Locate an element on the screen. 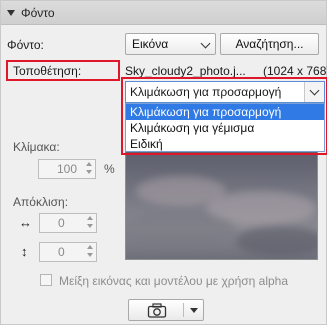 The width and height of the screenshot is (327, 325). section-header: Φόντο is located at coordinates (163, 13).